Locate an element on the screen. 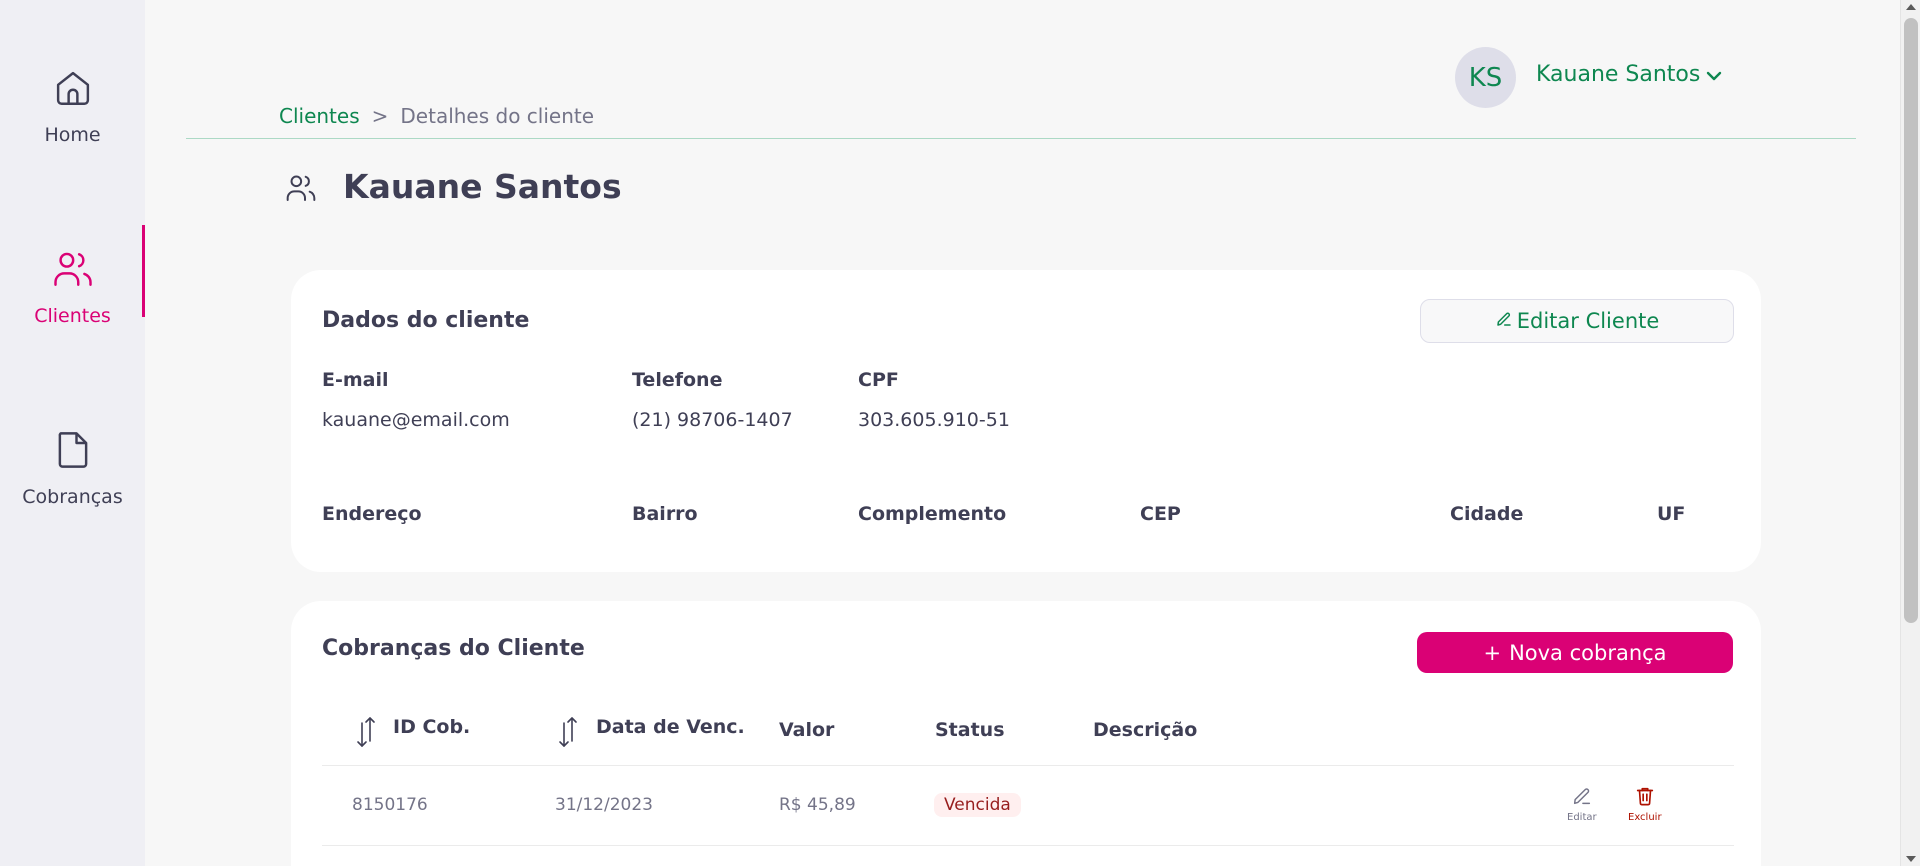 The height and width of the screenshot is (866, 1920). sidebar-item-label: Home is located at coordinates (72, 135).